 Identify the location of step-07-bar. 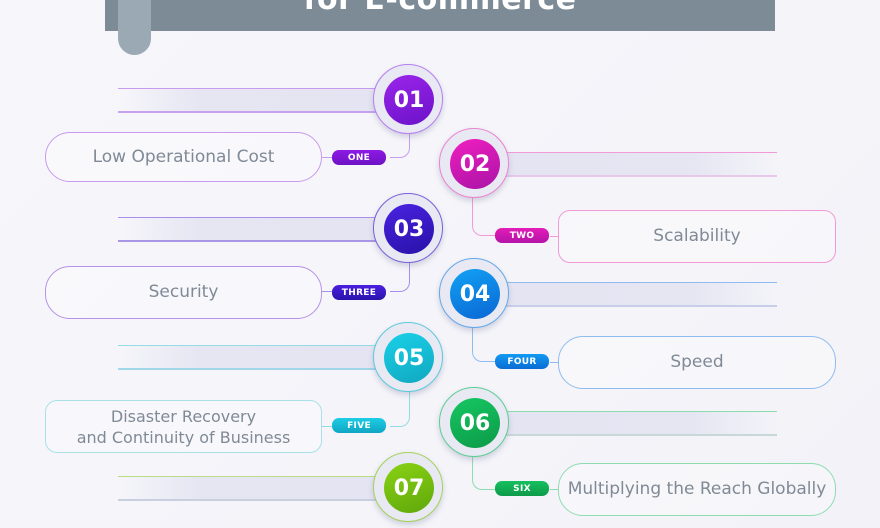
(253, 488).